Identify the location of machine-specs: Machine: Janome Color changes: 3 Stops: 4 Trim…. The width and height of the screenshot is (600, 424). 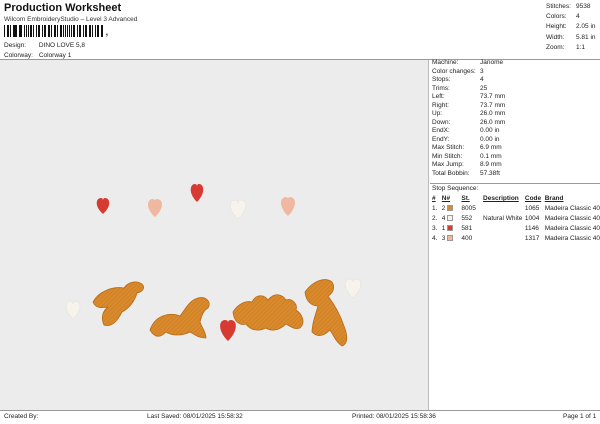
(468, 118).